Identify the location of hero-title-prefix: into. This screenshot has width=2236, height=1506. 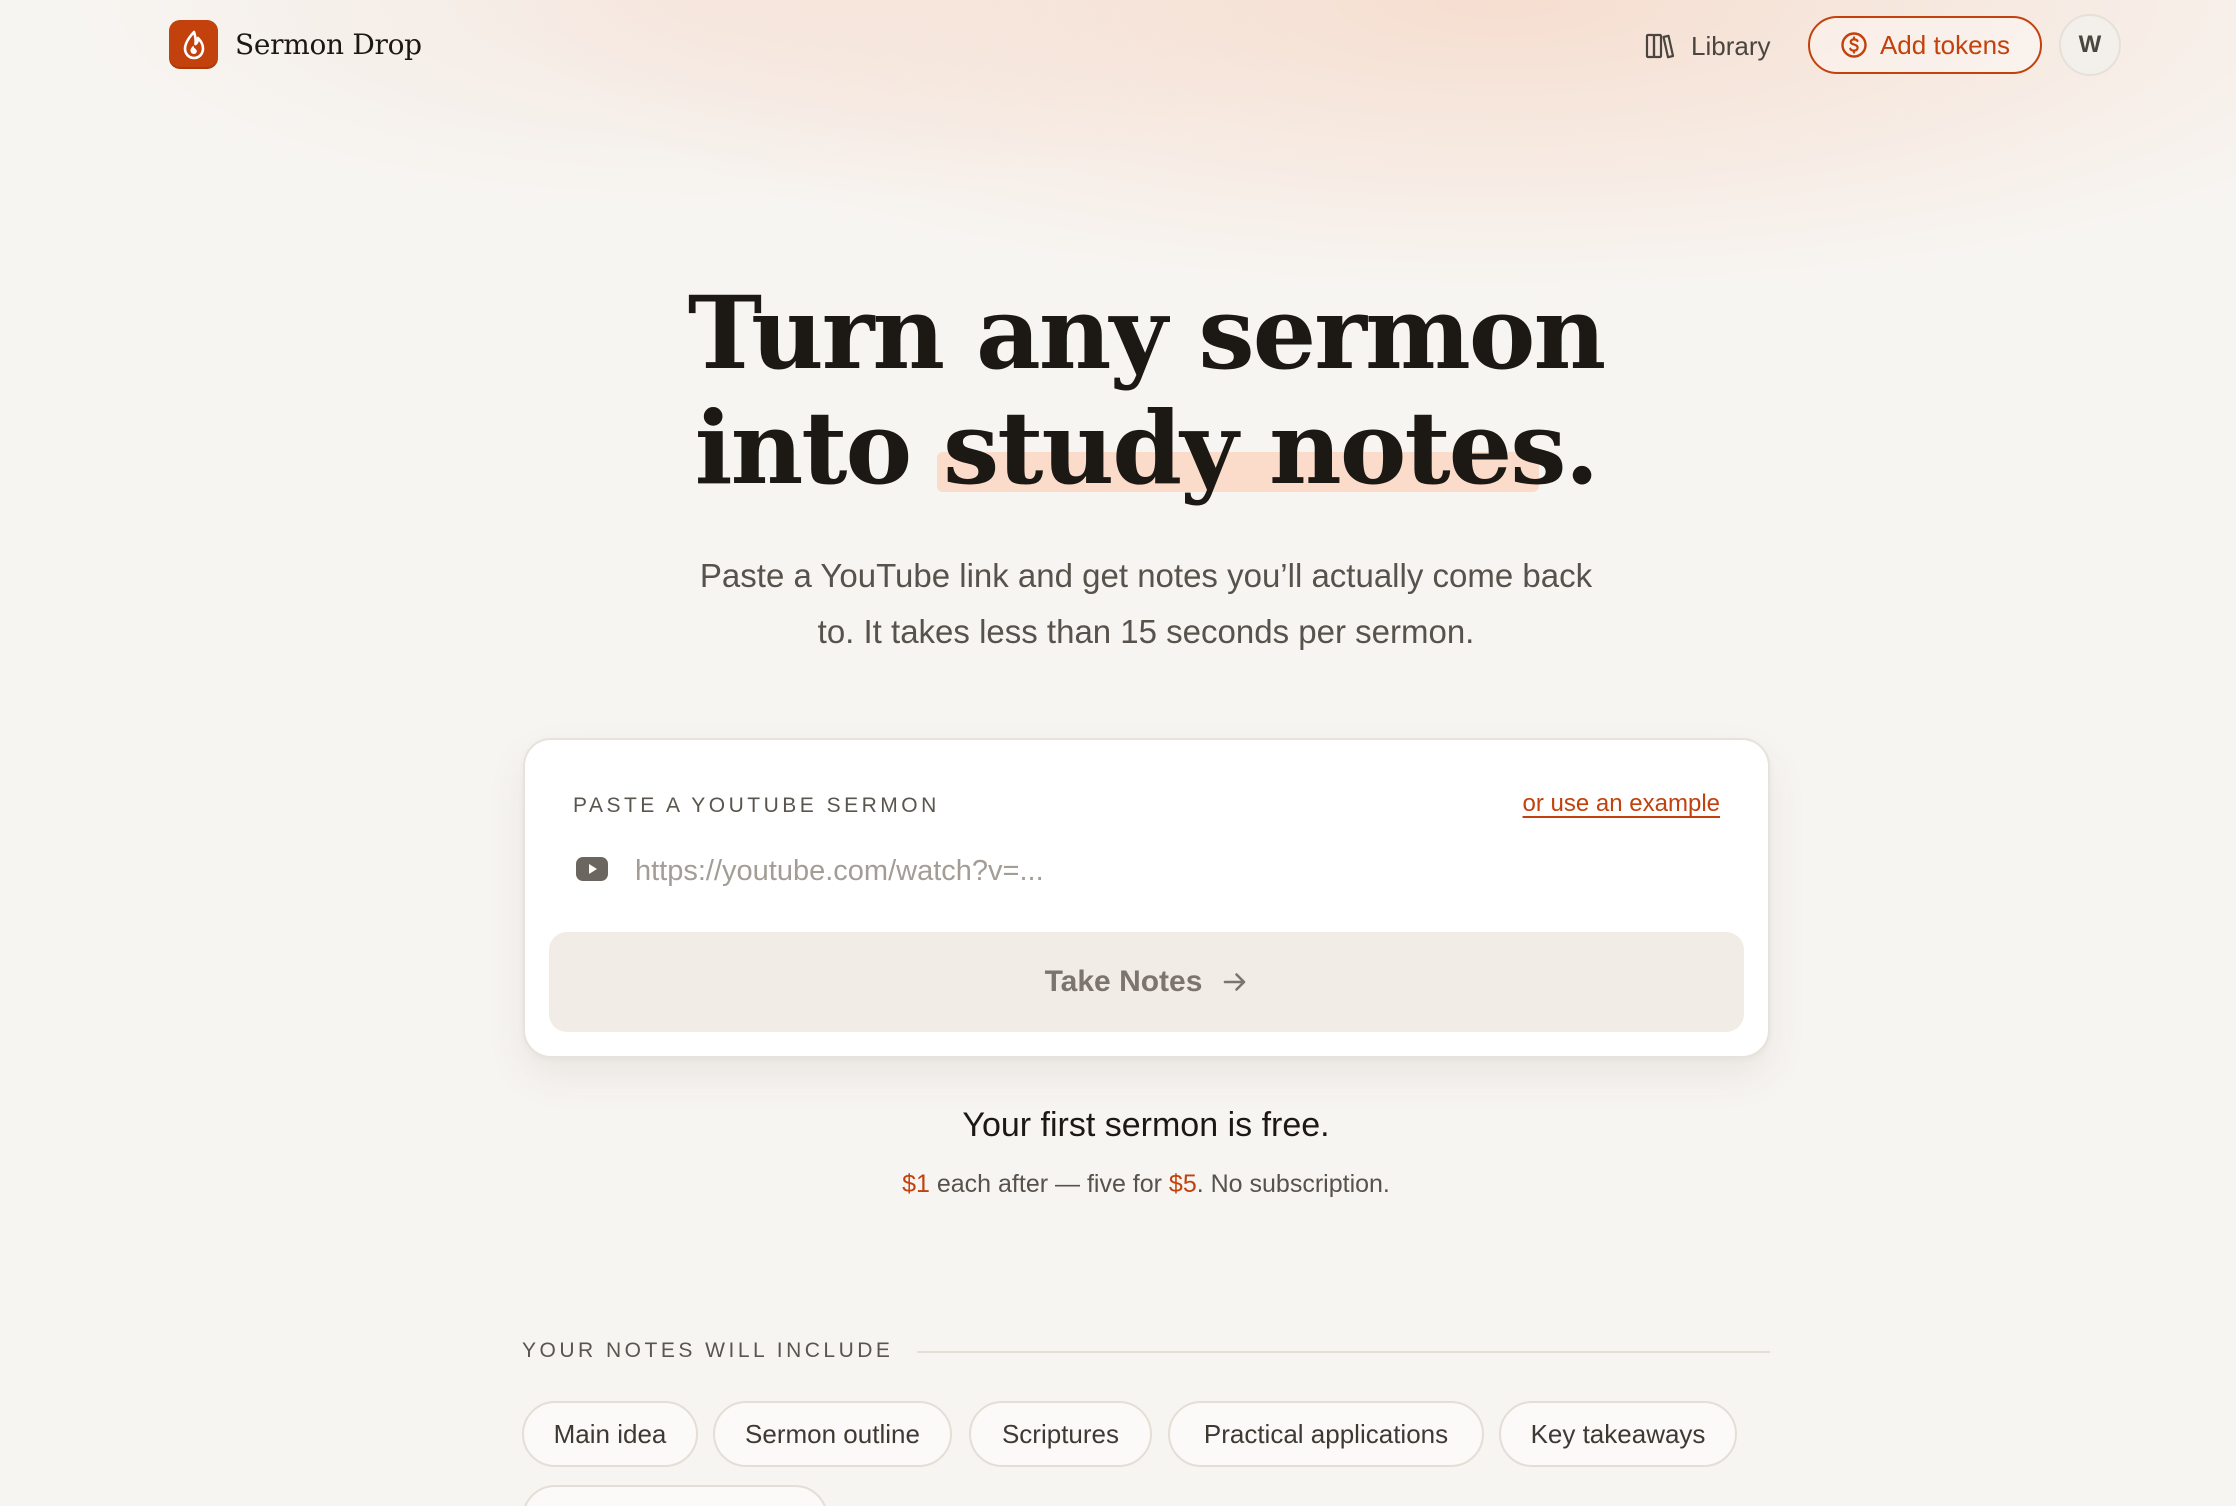
(818, 448).